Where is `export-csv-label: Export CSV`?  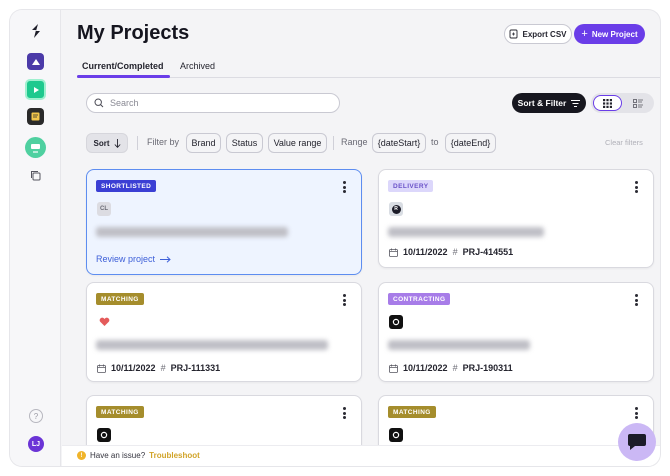
export-csv-label: Export CSV is located at coordinates (544, 34).